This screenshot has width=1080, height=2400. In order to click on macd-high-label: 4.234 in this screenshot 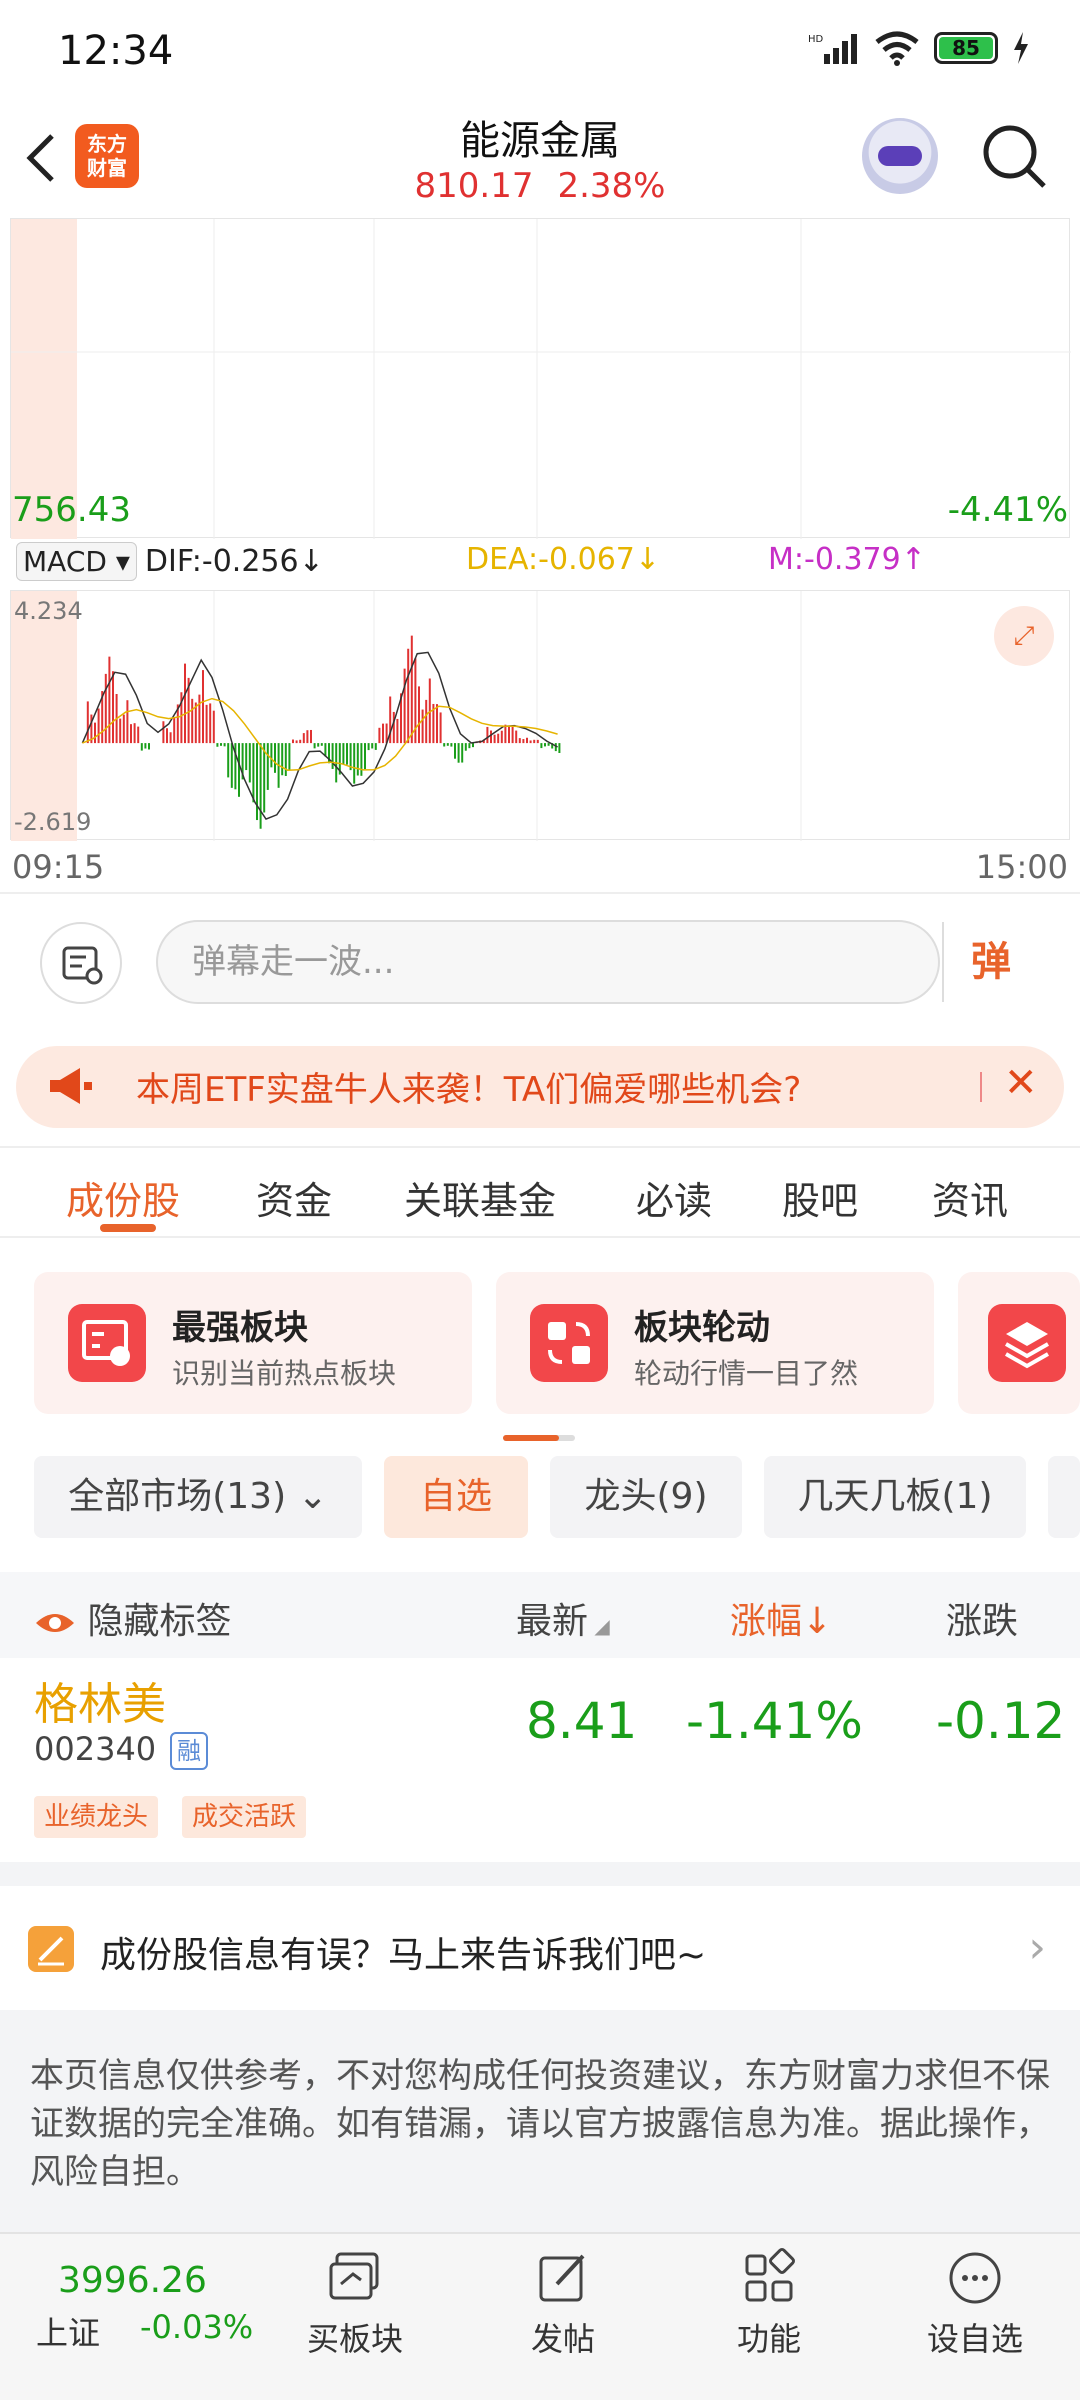, I will do `click(48, 611)`.